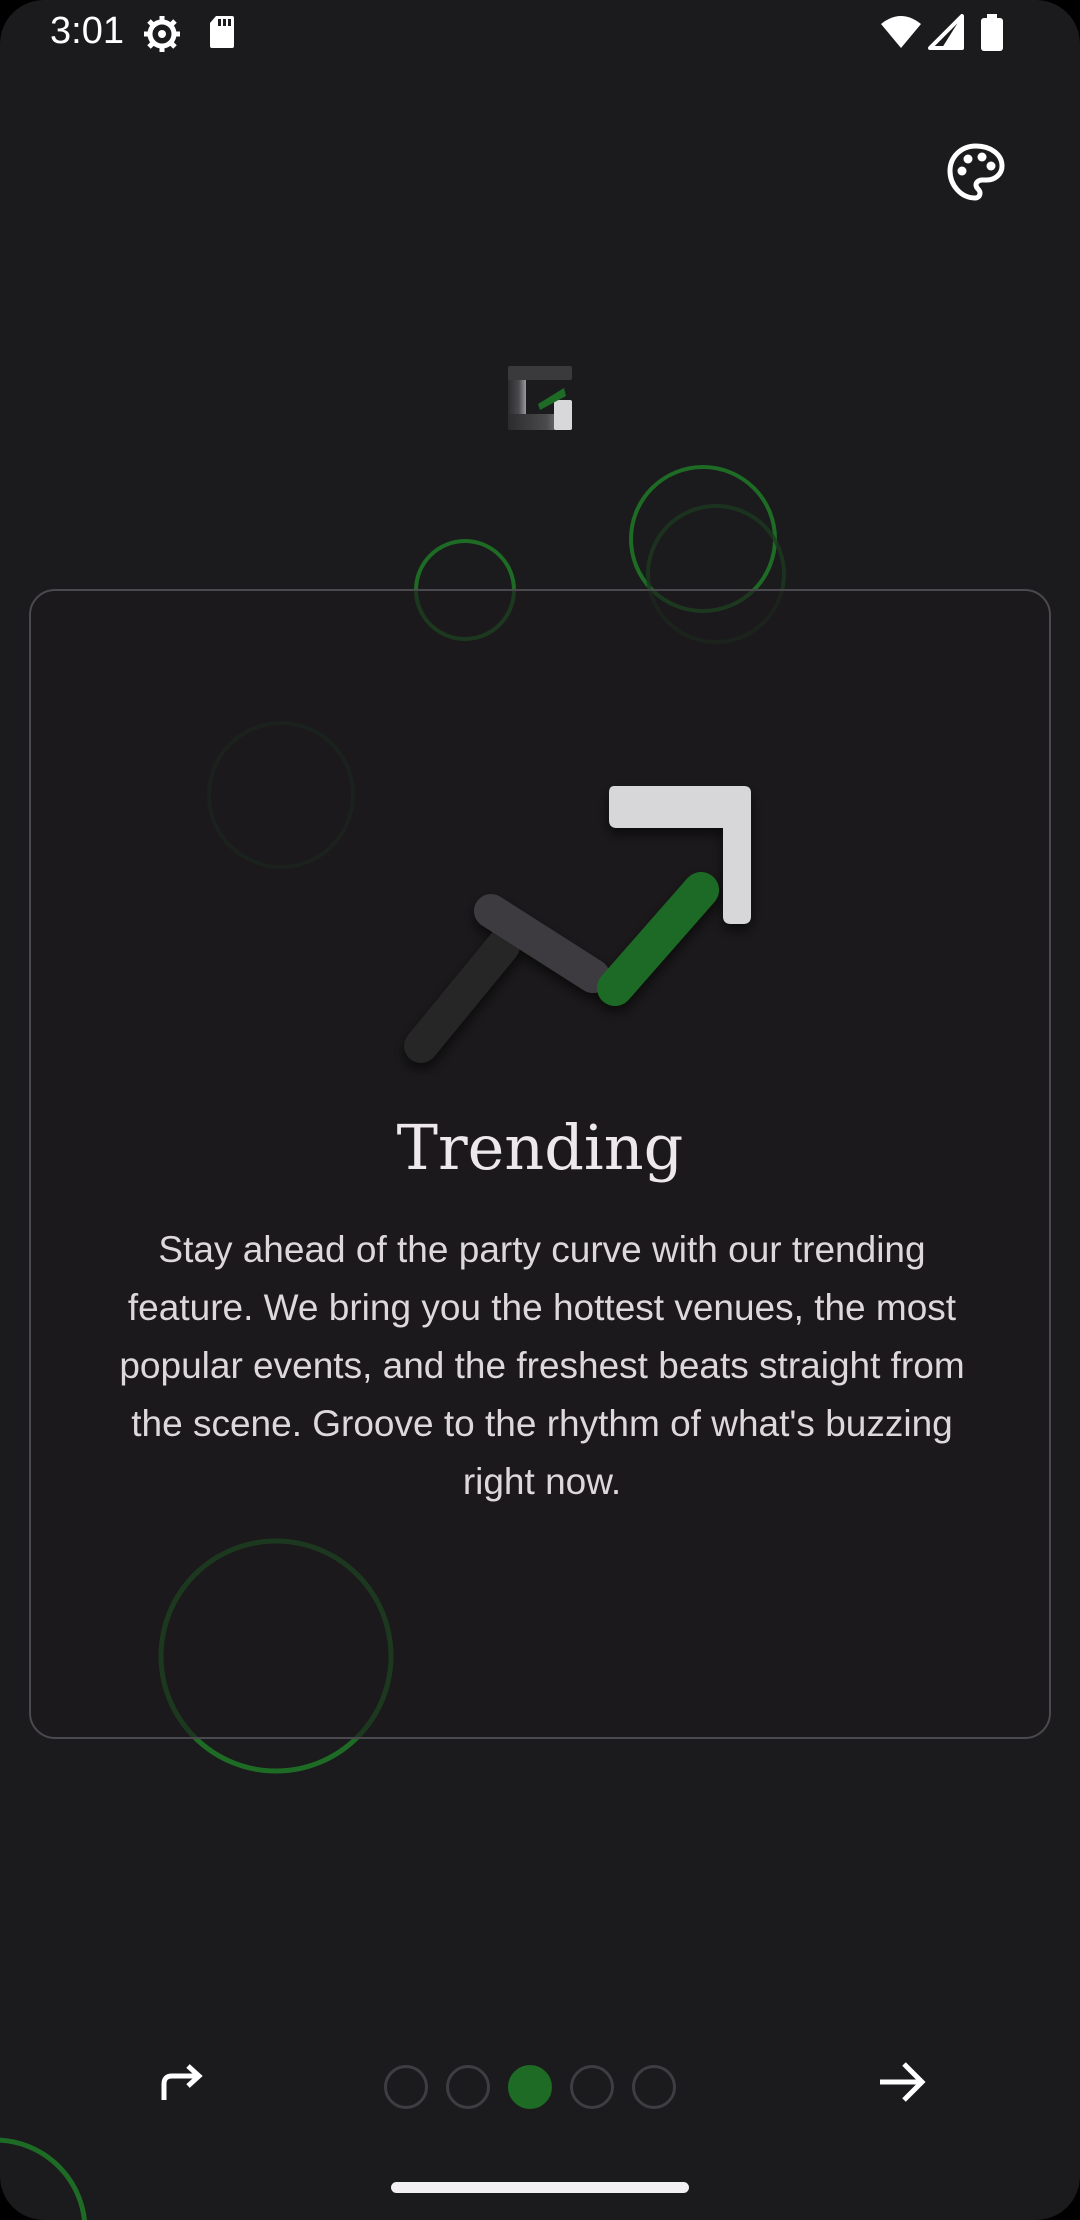 The height and width of the screenshot is (2220, 1080). Describe the element at coordinates (901, 34) in the screenshot. I see `wifi-icon` at that location.